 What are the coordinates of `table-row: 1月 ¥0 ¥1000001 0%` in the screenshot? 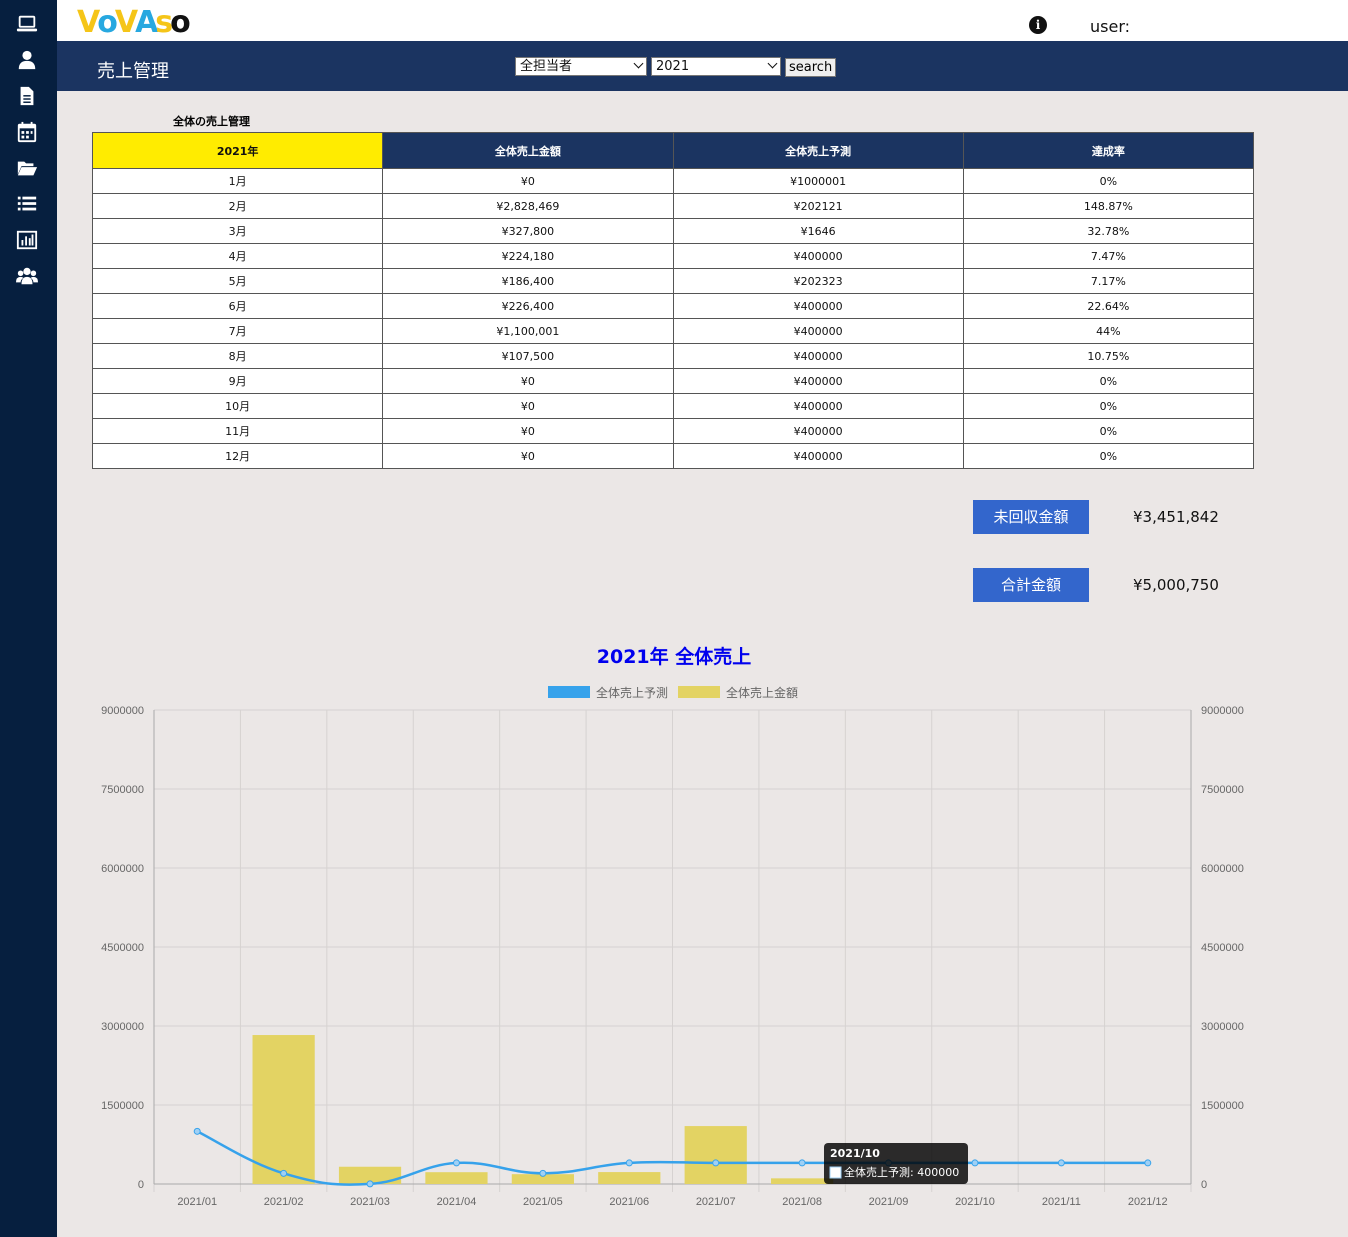 It's located at (673, 181).